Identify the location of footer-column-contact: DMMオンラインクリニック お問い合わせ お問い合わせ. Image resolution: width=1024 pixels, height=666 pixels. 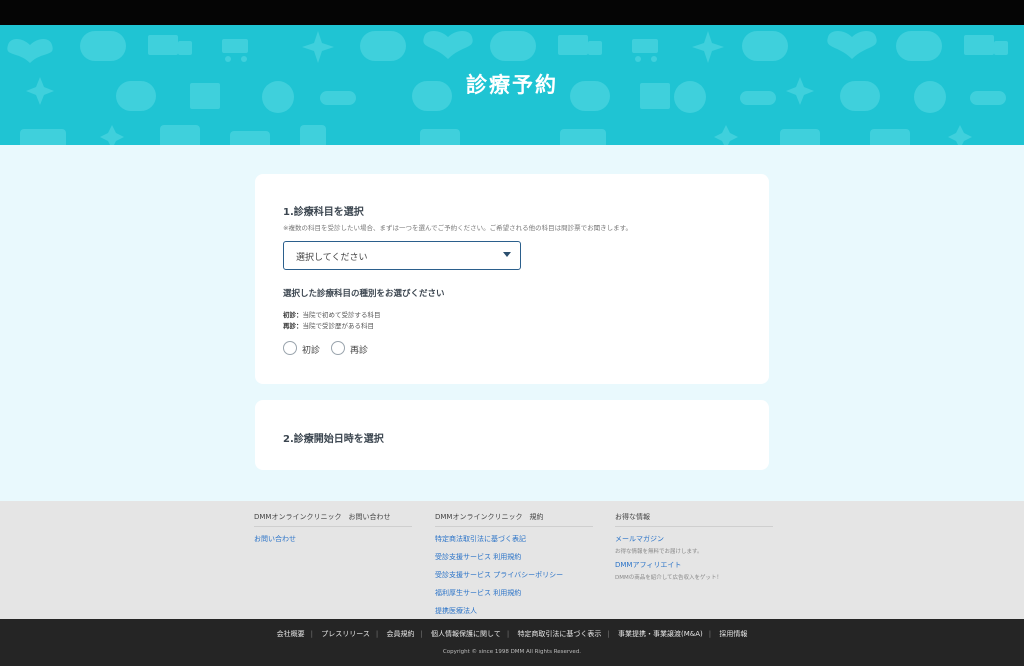
(333, 528).